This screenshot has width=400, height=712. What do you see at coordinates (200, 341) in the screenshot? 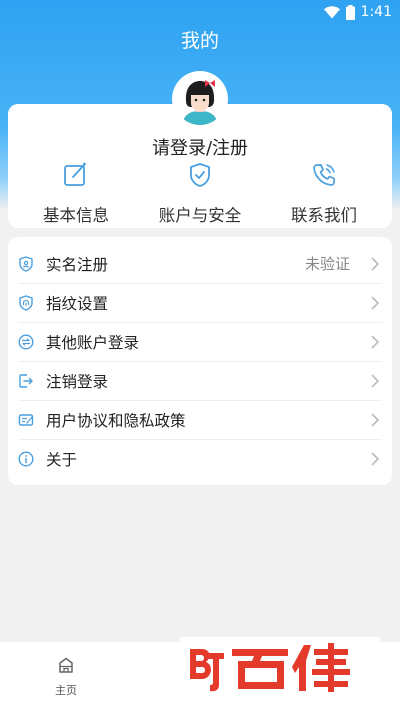
I see `menu-item-other-account-login: 其他账户登录` at bounding box center [200, 341].